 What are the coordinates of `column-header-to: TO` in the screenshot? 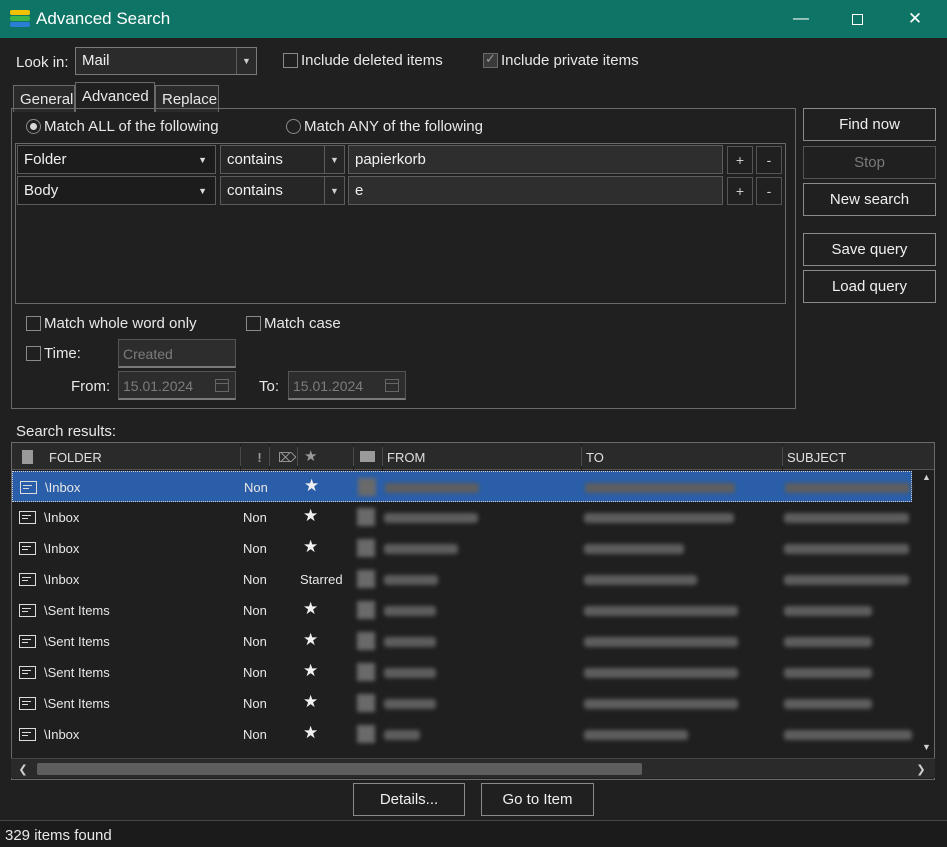 It's located at (682, 456).